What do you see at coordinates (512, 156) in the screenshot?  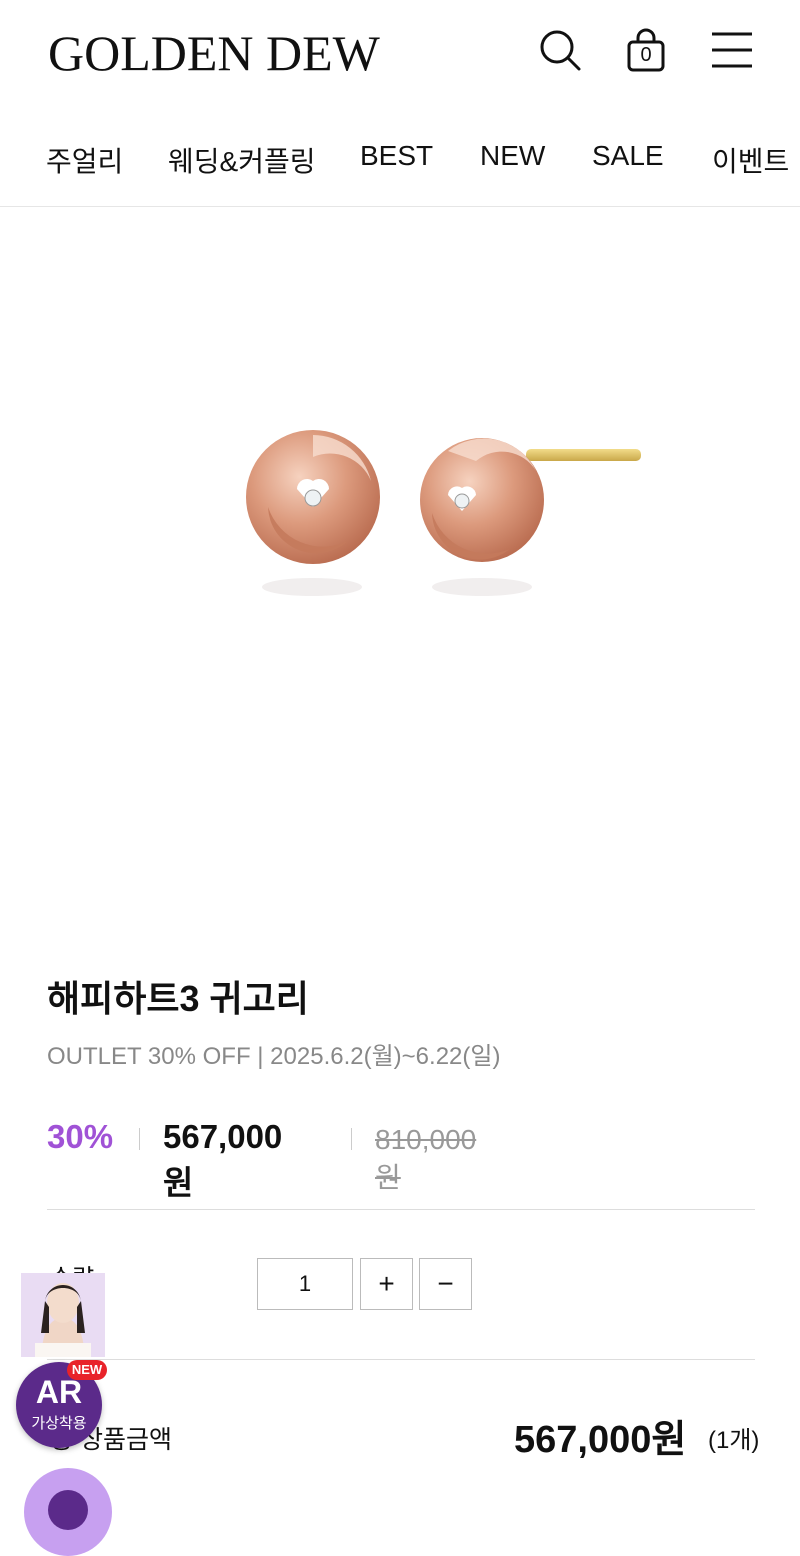 I see `nav-item-new: NEW` at bounding box center [512, 156].